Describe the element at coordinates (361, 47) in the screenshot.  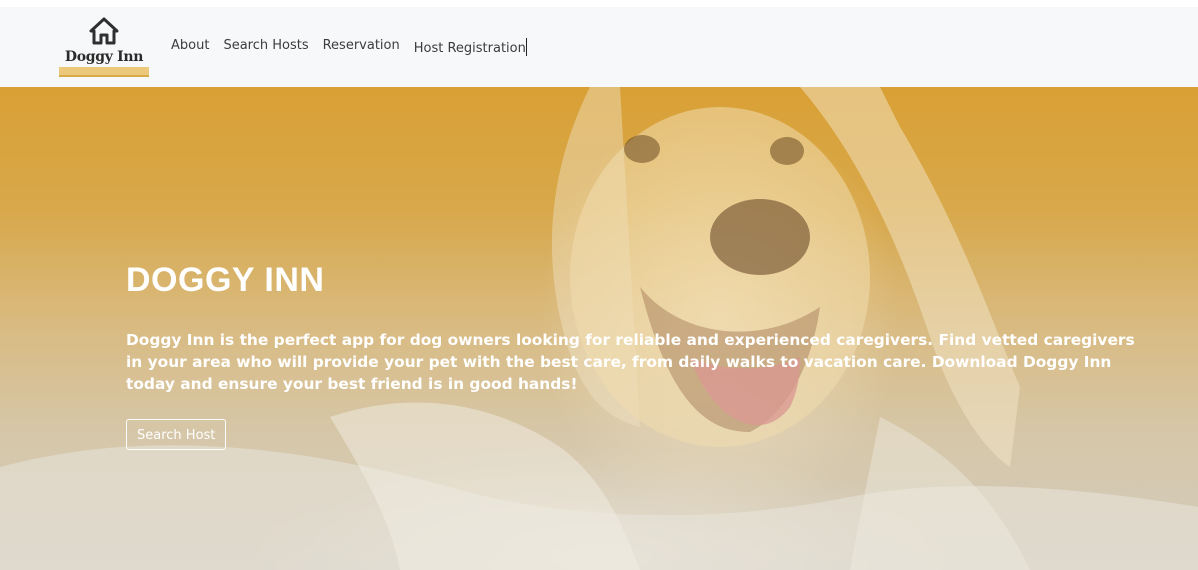
I see `nav-item-reservation: Reservation` at that location.